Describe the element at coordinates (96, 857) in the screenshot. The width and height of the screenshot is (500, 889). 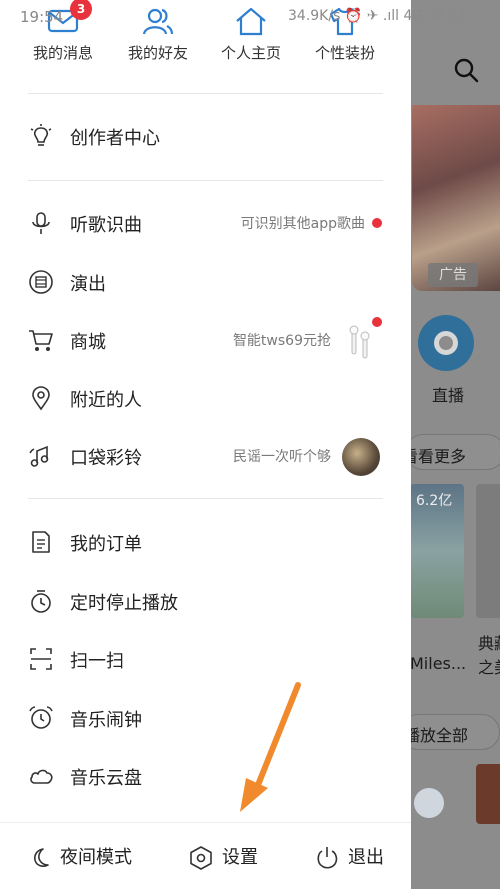
I see `night-mode-label: 夜间模式` at that location.